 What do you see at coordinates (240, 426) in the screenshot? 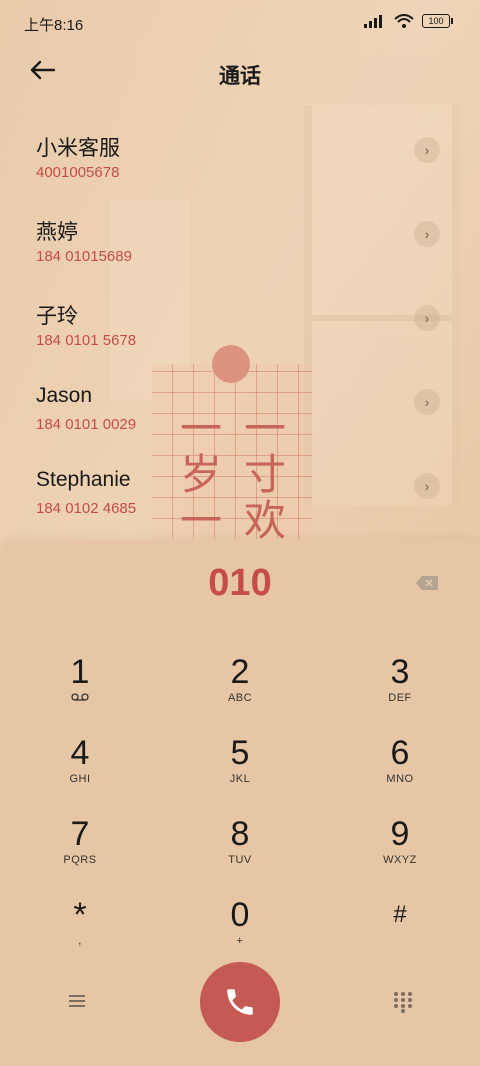
I see `contact-item: Jason 184 0101 0029 ›` at bounding box center [240, 426].